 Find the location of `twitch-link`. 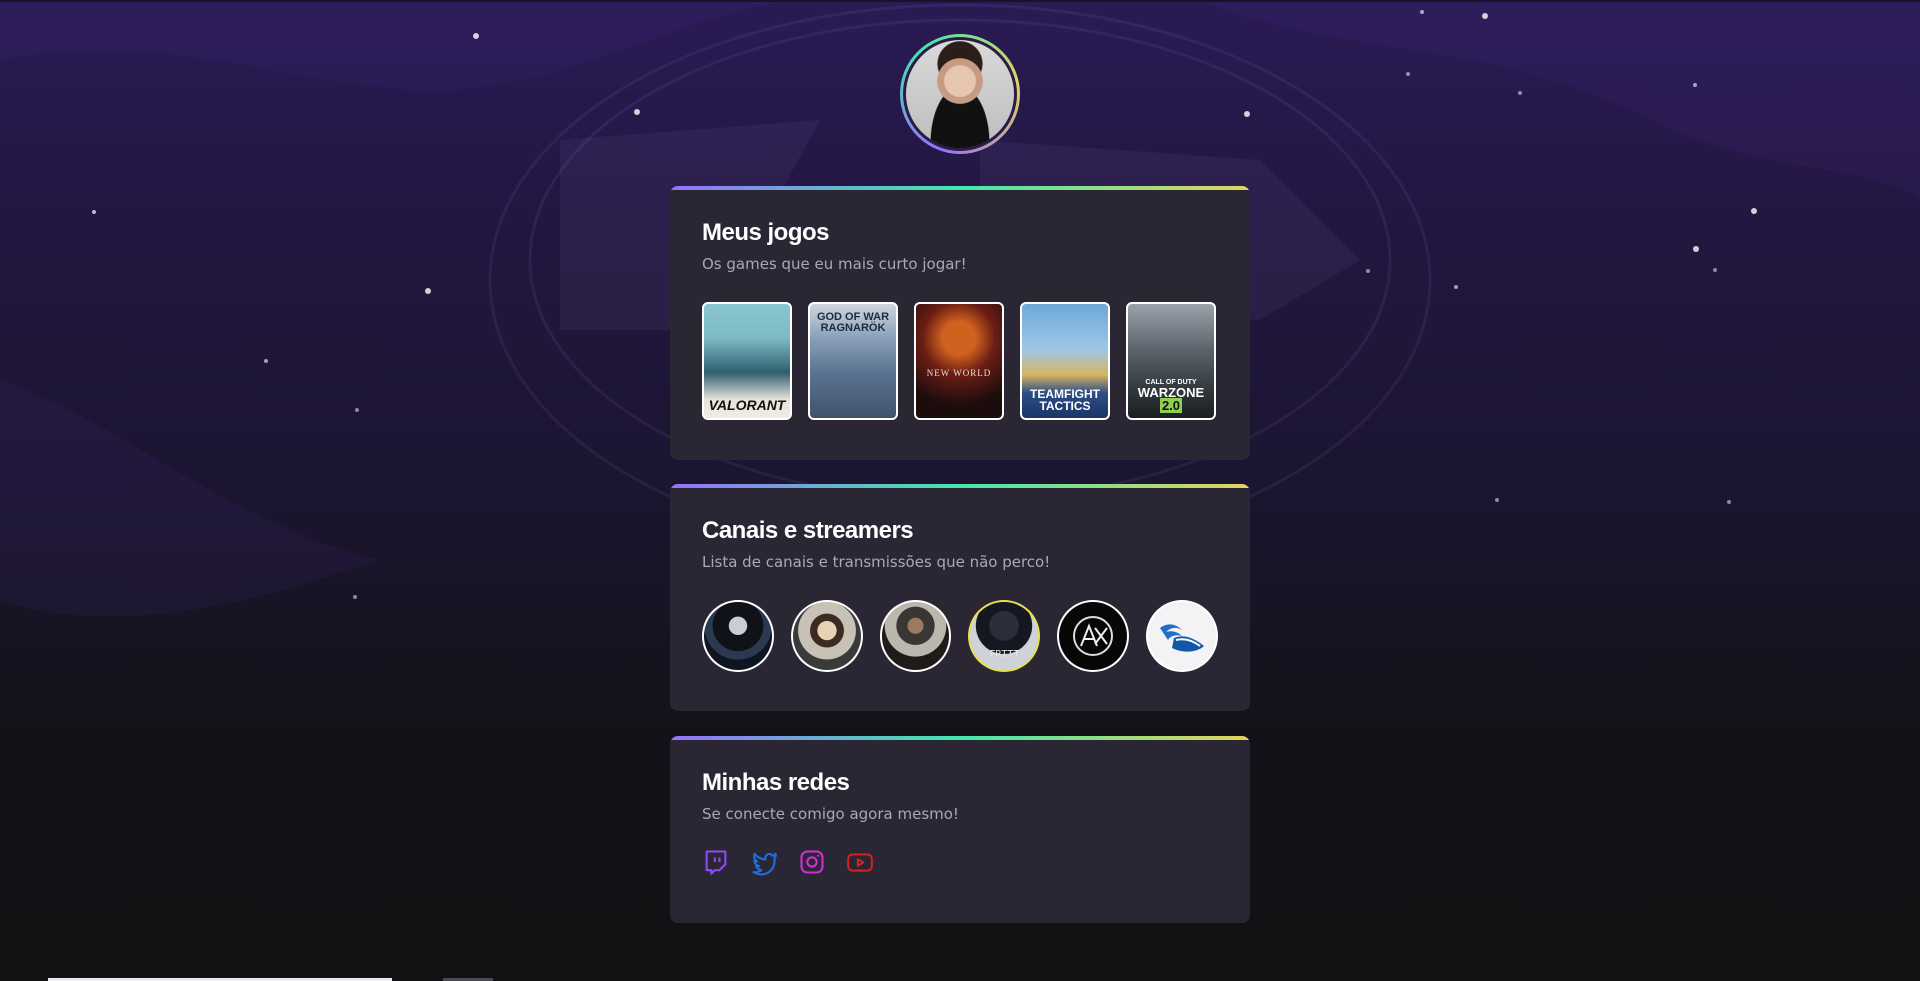

twitch-link is located at coordinates (716, 862).